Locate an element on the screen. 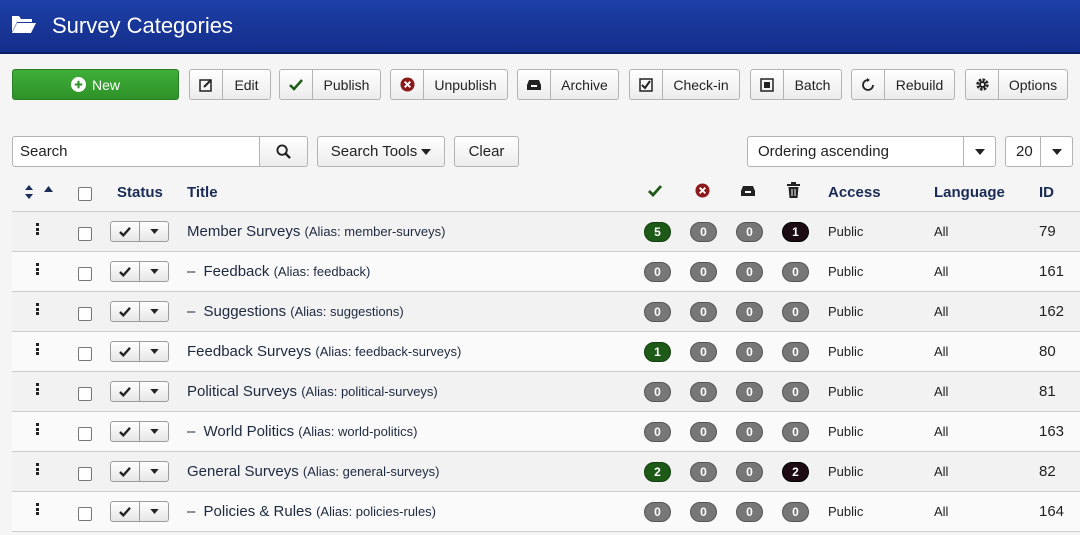 This screenshot has width=1080, height=535. id-header: ID is located at coordinates (1046, 192).